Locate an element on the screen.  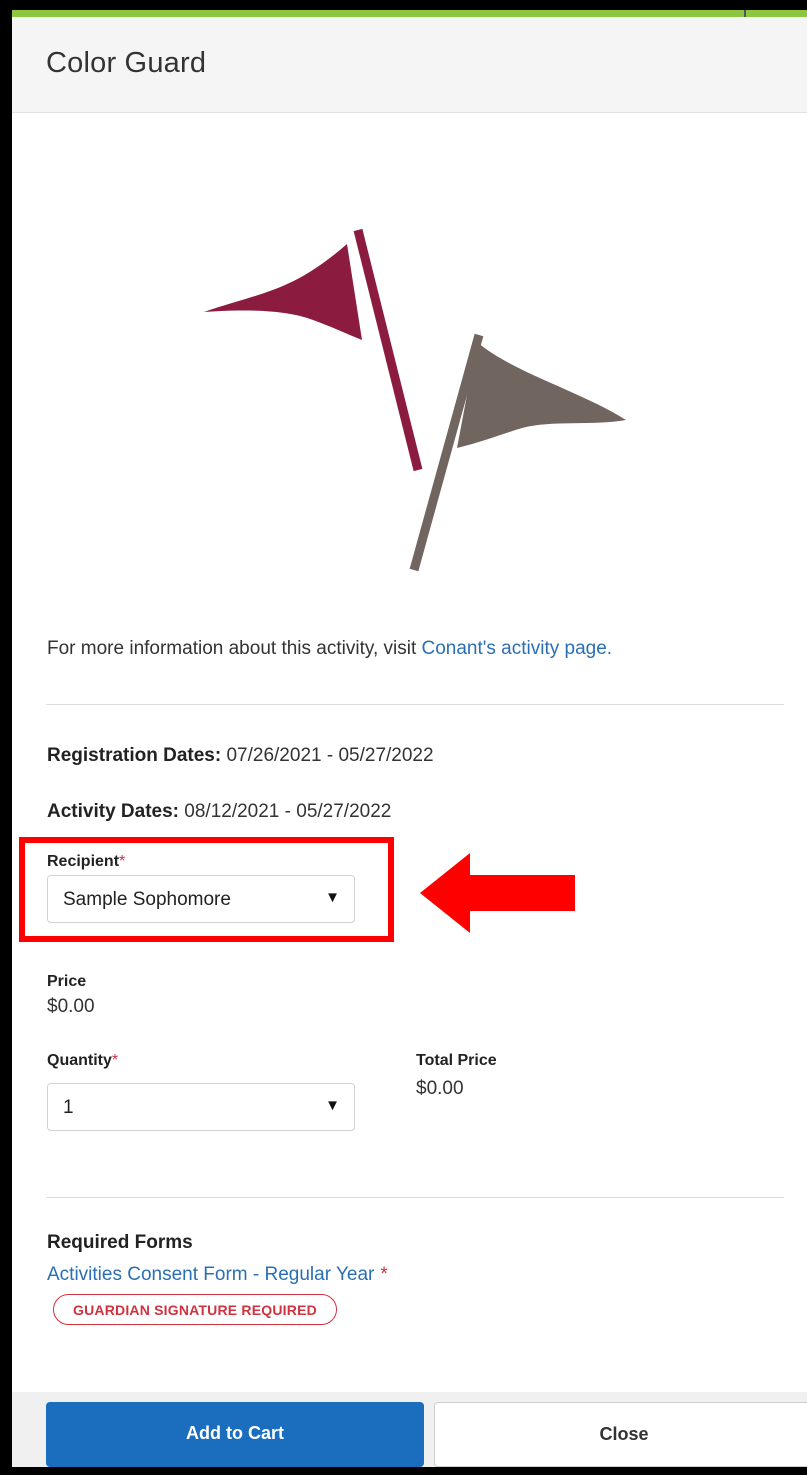
accent-bar is located at coordinates (408, 13).